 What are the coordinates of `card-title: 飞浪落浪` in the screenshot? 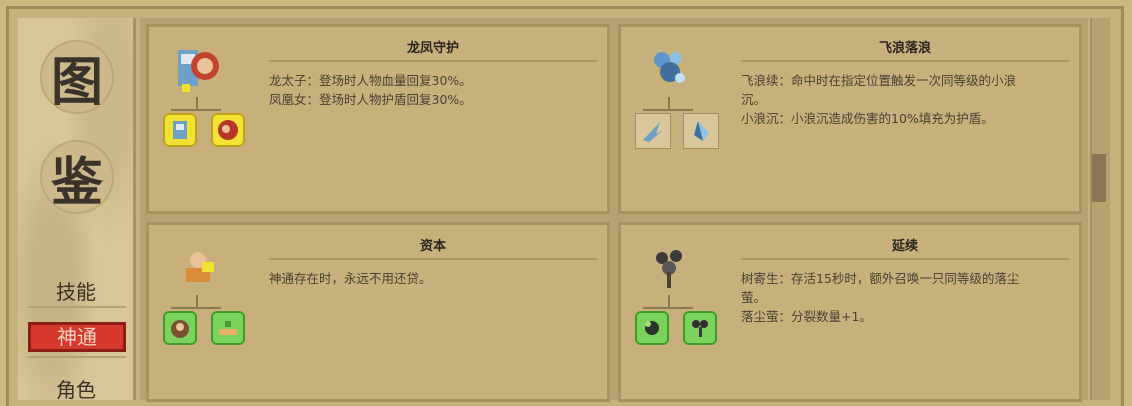 It's located at (905, 49).